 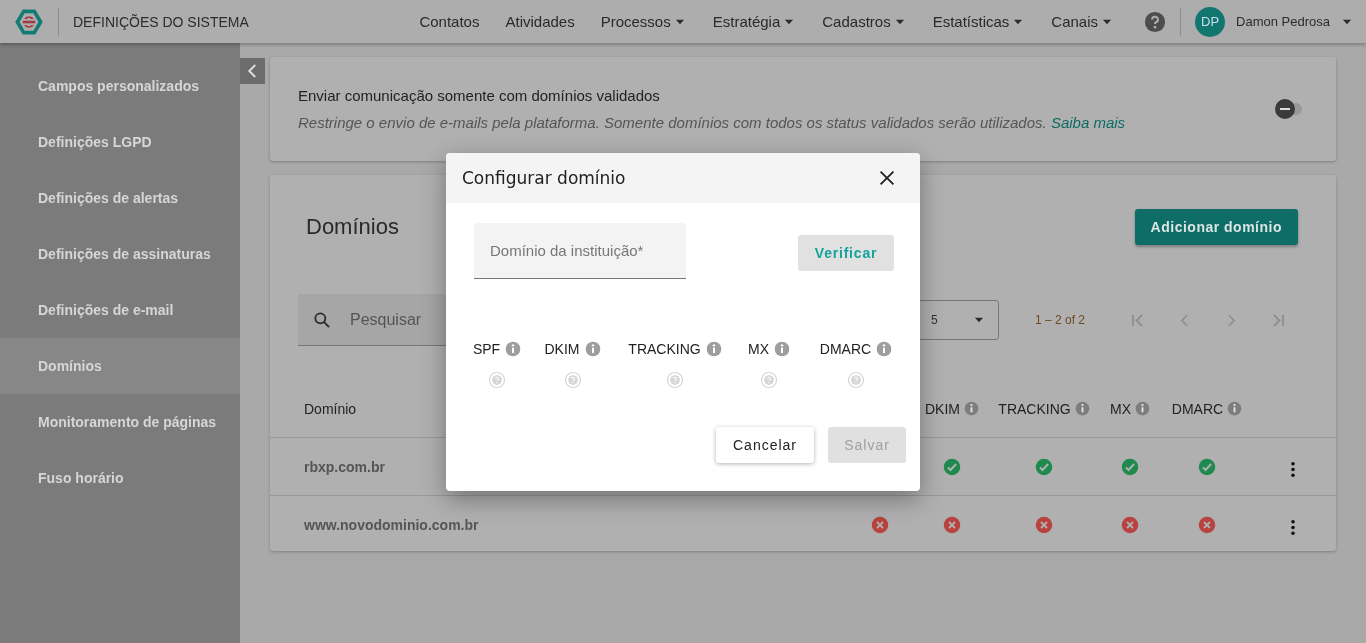 I want to click on nav-menu-link: Contatos, so click(x=449, y=21).